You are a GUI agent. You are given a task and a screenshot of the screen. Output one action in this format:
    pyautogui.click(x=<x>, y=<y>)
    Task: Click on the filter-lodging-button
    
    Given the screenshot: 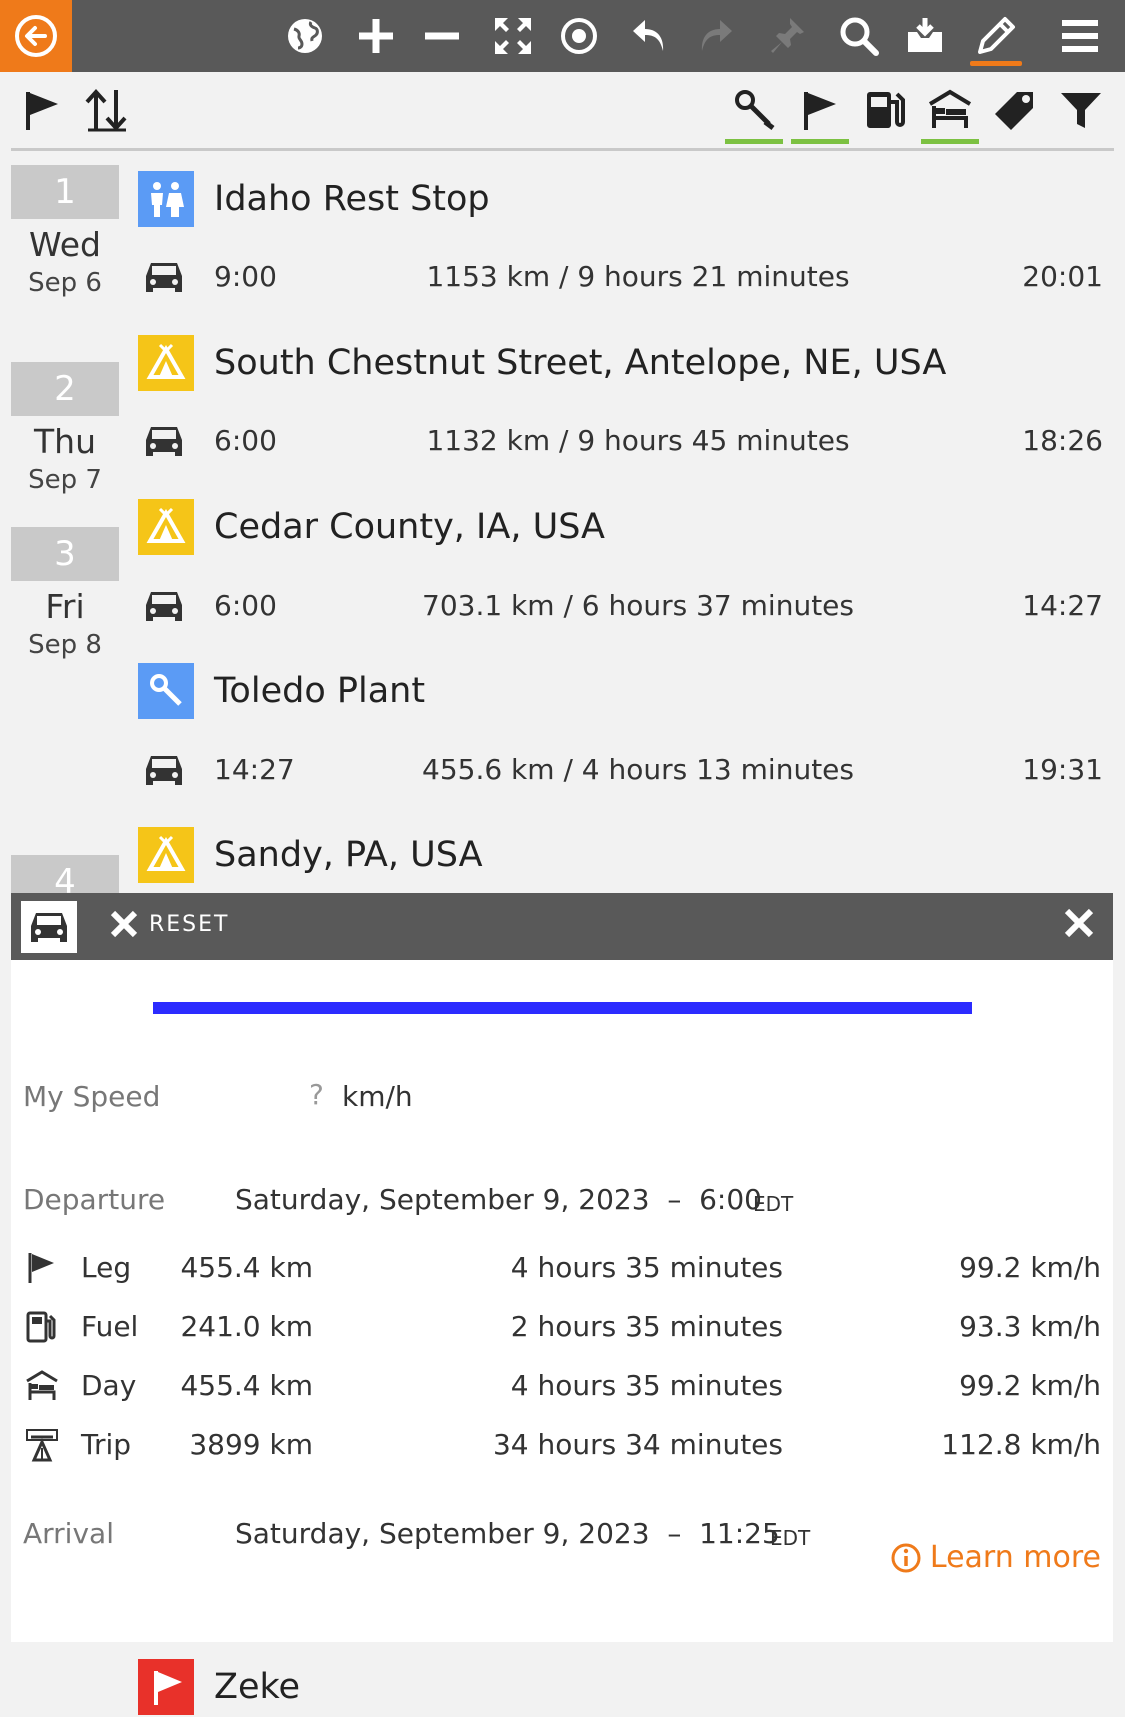 What is the action you would take?
    pyautogui.click(x=950, y=113)
    